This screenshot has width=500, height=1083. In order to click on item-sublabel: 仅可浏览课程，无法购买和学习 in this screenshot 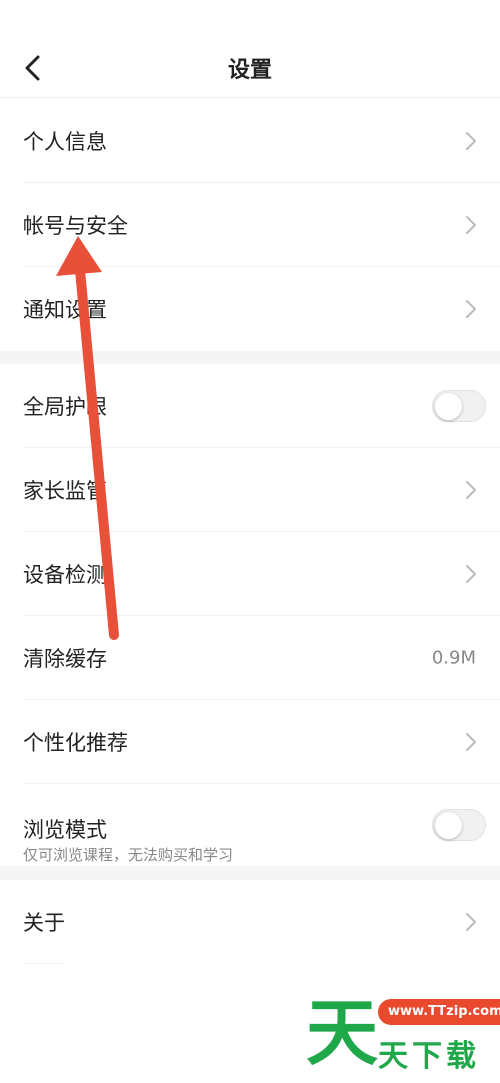, I will do `click(128, 855)`.